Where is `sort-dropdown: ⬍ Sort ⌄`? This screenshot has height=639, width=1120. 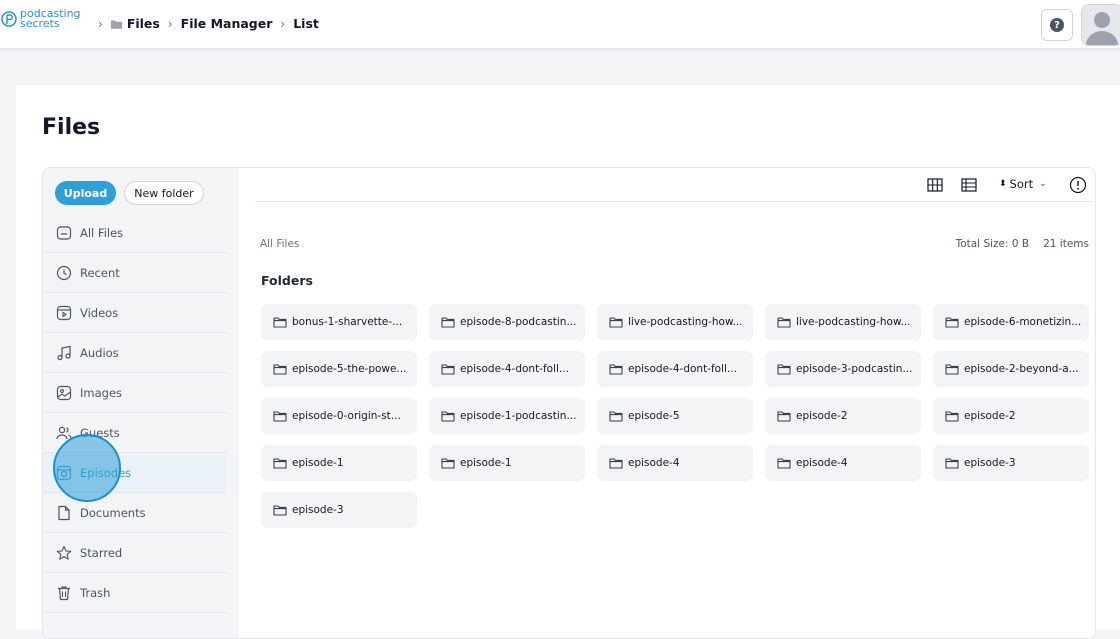
sort-dropdown: ⬍ Sort ⌄ is located at coordinates (1023, 184).